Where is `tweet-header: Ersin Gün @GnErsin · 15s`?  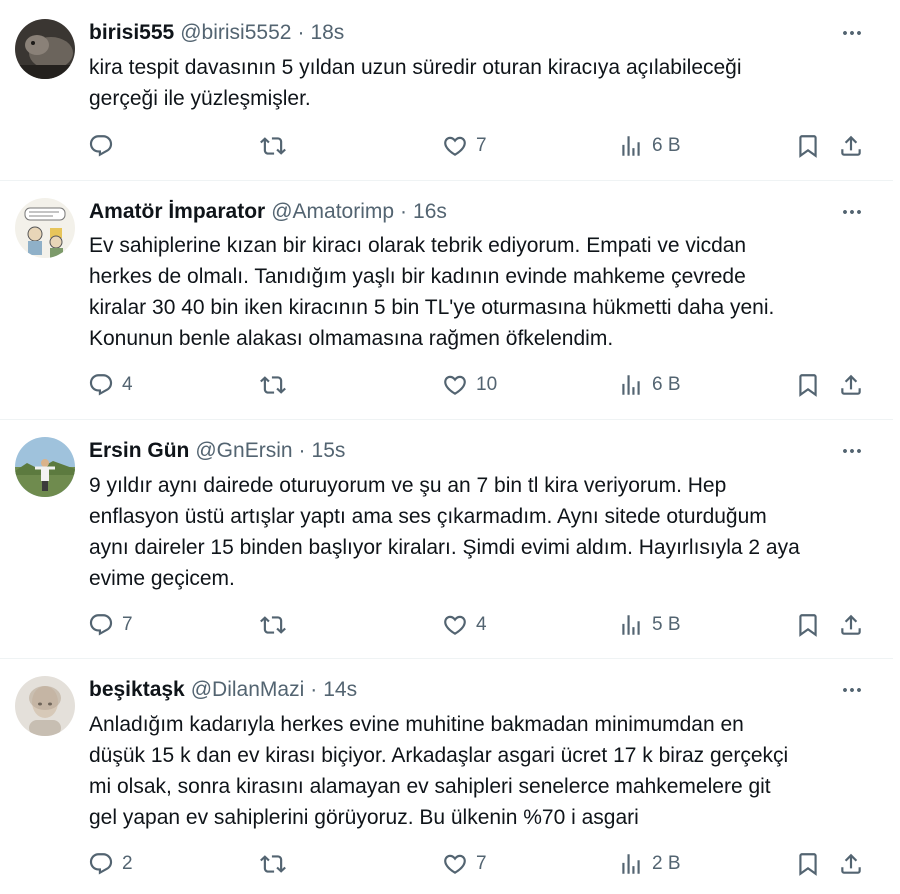 tweet-header: Ersin Gün @GnErsin · 15s is located at coordinates (217, 451).